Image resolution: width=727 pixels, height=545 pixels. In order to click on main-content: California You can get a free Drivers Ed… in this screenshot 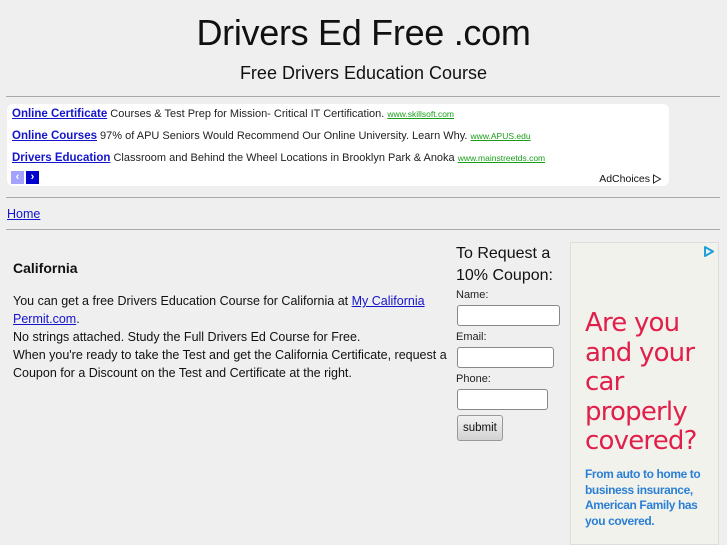, I will do `click(233, 320)`.